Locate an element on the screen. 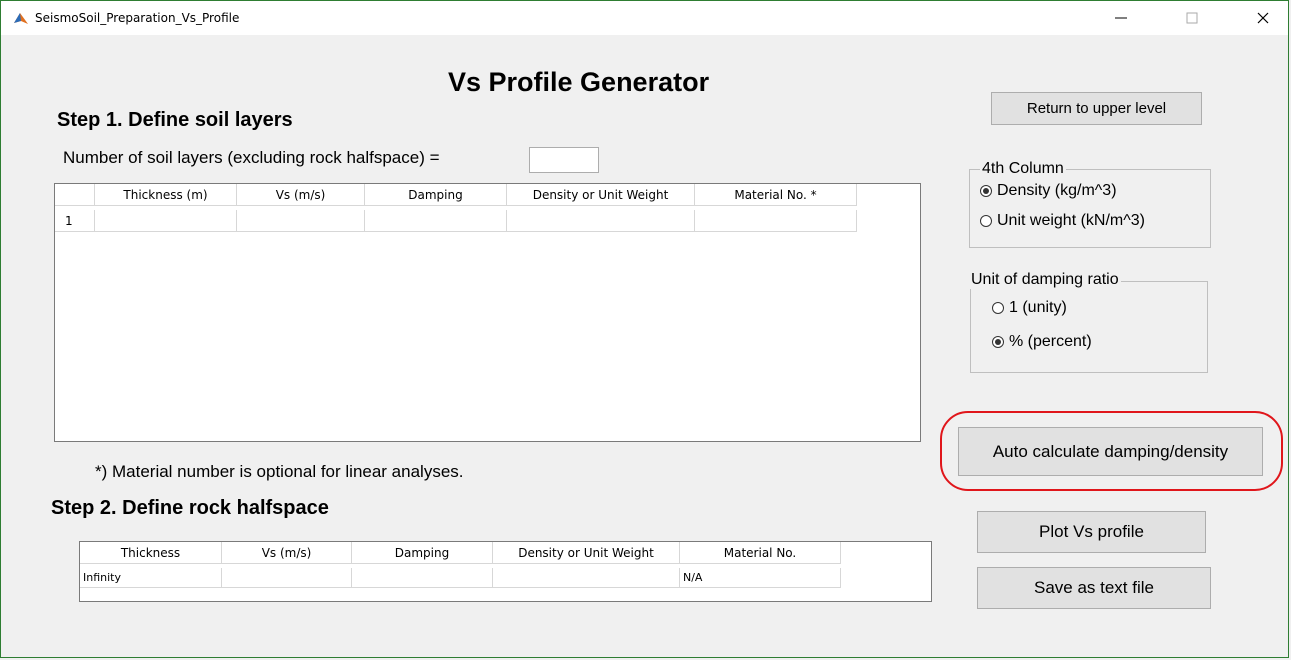  table-row: 1 is located at coordinates (456, 221).